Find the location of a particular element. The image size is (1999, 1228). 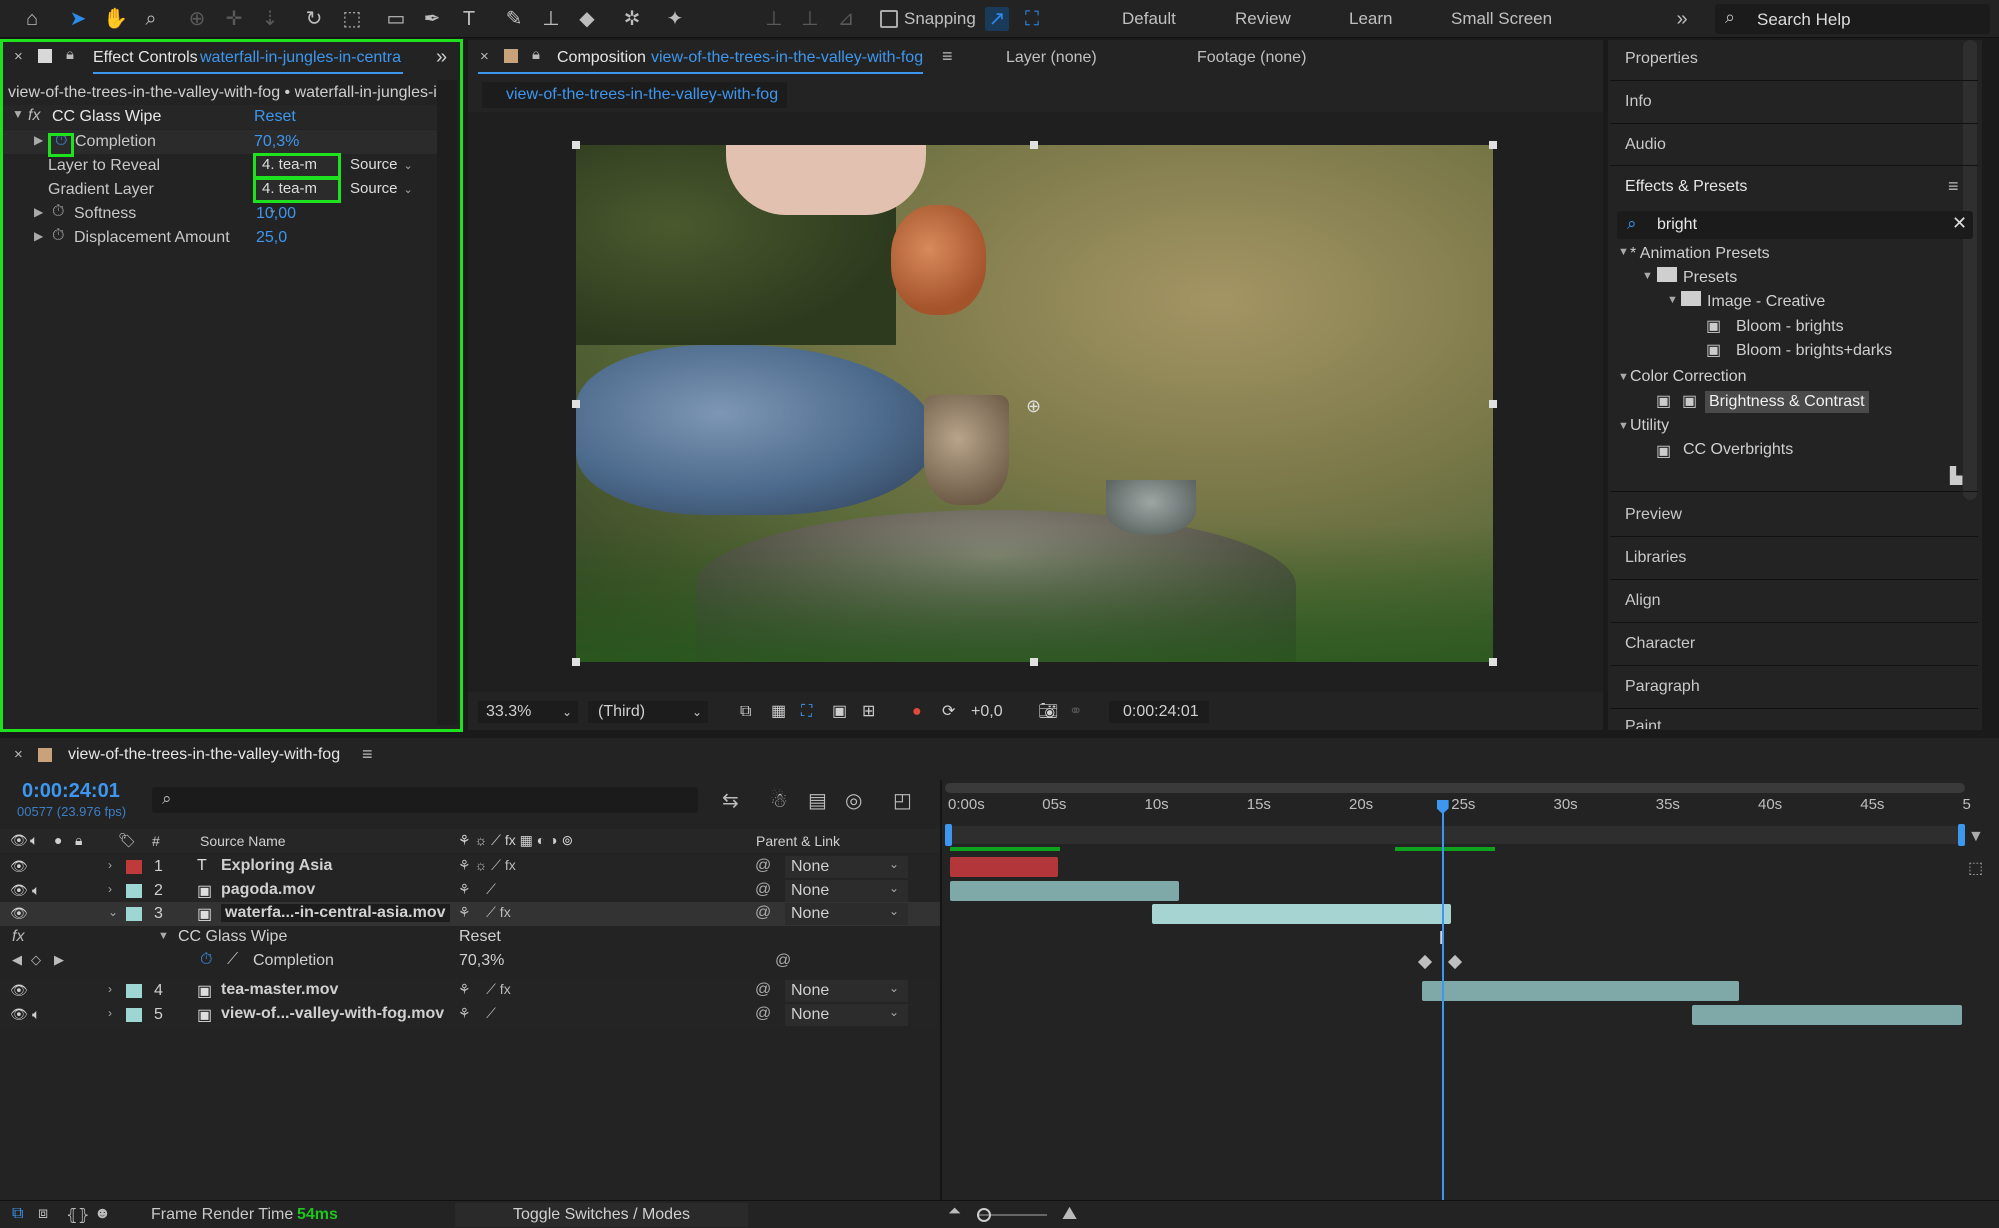

layer-name: tea-master.mov is located at coordinates (279, 990).